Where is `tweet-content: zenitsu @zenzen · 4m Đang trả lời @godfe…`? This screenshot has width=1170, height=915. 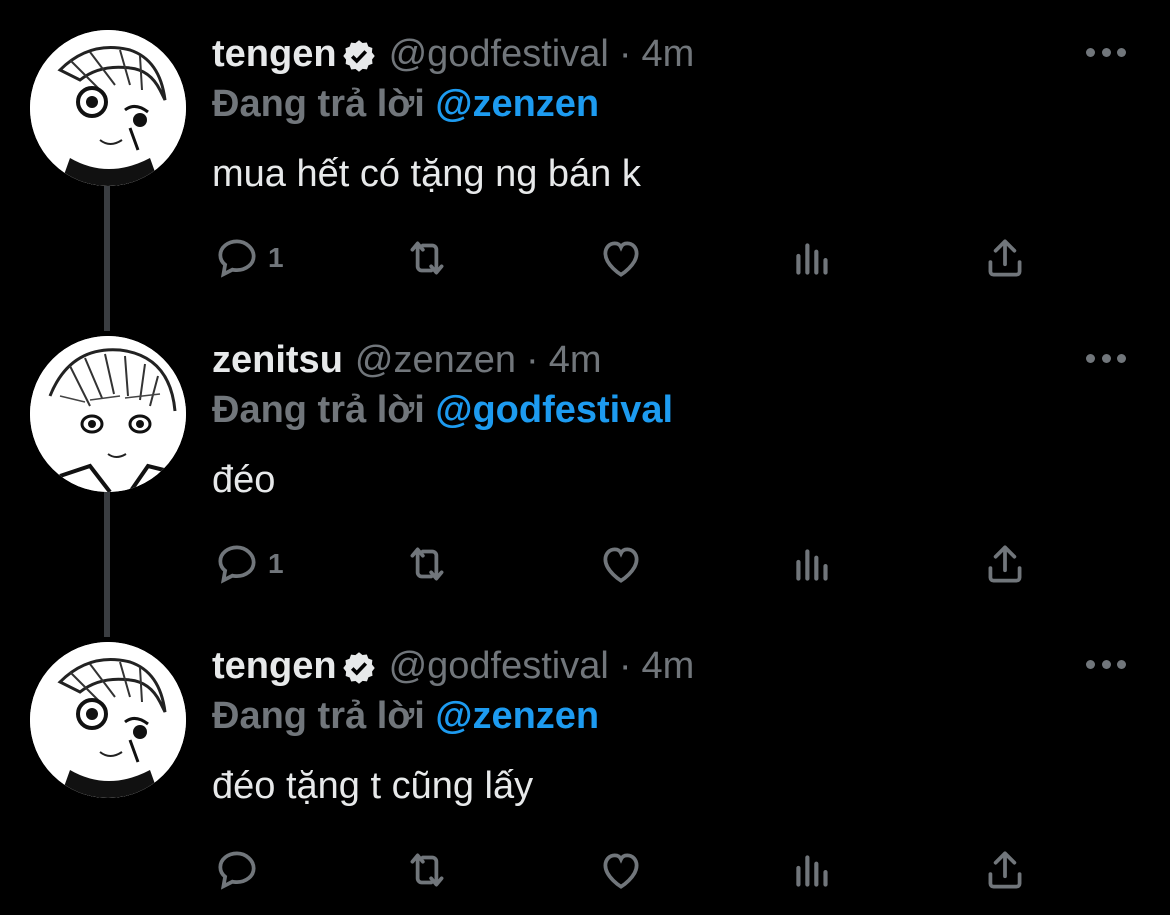 tweet-content: zenitsu @zenzen · 4m Đang trả lời @godfe… is located at coordinates (676, 420).